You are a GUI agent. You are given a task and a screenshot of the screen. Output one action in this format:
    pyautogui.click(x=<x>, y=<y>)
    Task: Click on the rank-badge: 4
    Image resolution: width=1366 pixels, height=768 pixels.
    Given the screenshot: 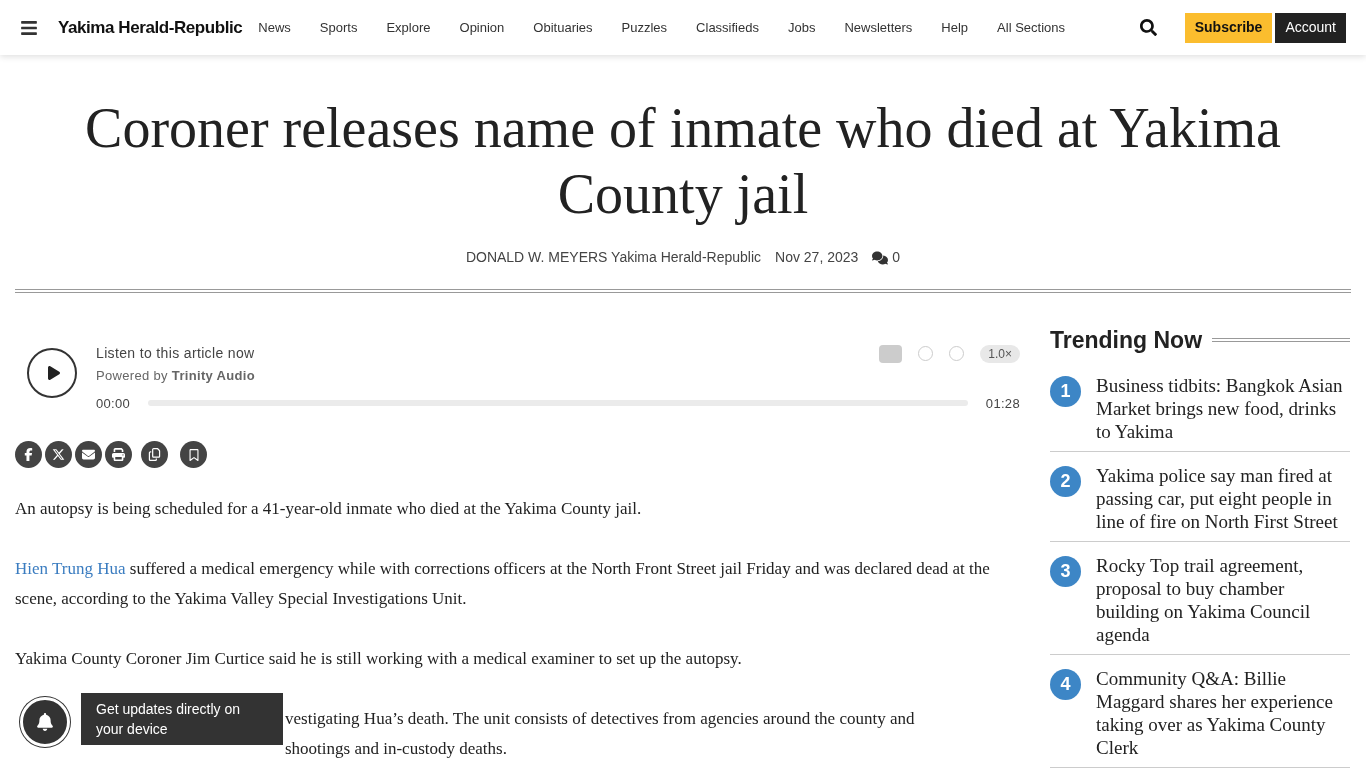 What is the action you would take?
    pyautogui.click(x=1065, y=684)
    